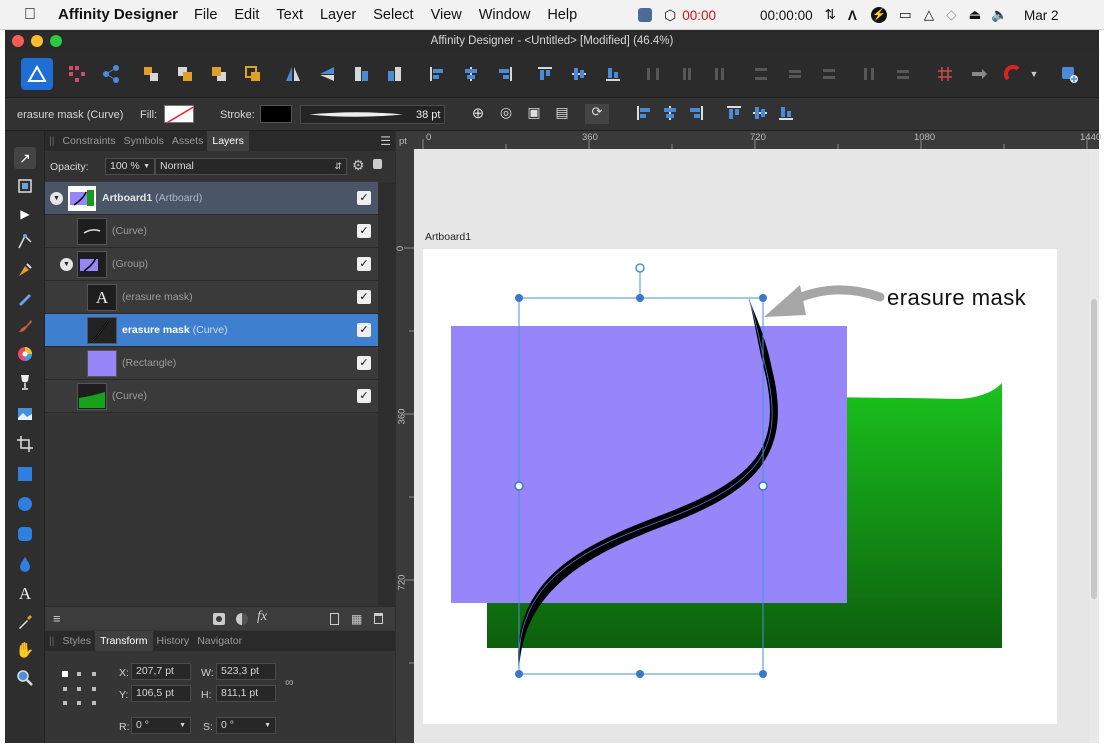 The width and height of the screenshot is (1104, 745). What do you see at coordinates (763, 298) in the screenshot?
I see `resize-handle-tr` at bounding box center [763, 298].